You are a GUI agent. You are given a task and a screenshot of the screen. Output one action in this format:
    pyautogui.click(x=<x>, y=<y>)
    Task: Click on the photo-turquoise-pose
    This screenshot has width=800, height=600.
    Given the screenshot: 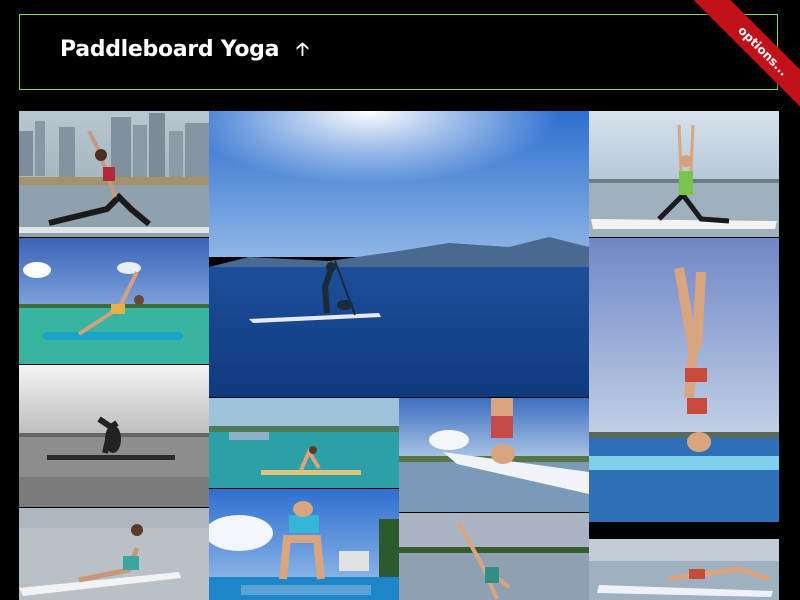 What is the action you would take?
    pyautogui.click(x=304, y=443)
    